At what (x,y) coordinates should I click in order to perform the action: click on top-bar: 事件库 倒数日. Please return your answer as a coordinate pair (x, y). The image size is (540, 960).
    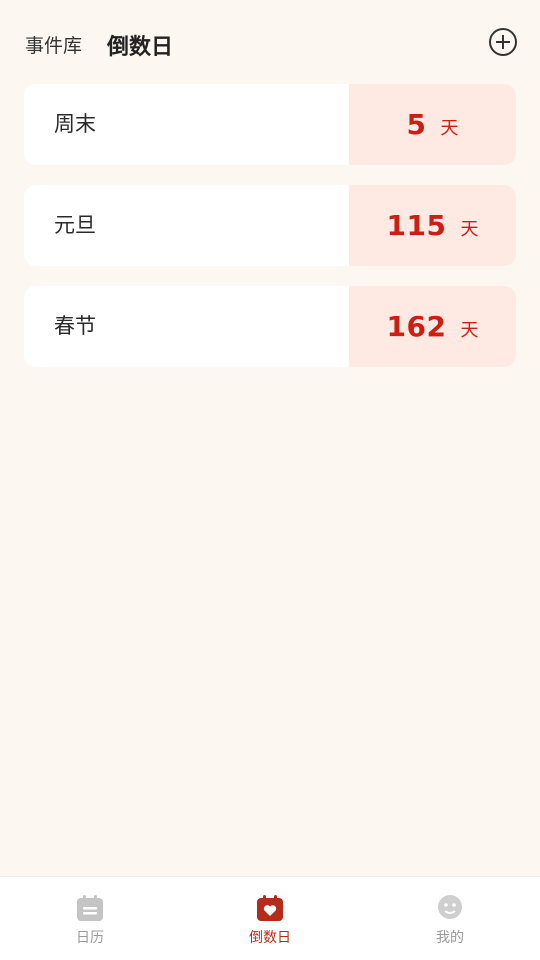
    Looking at the image, I should click on (270, 43).